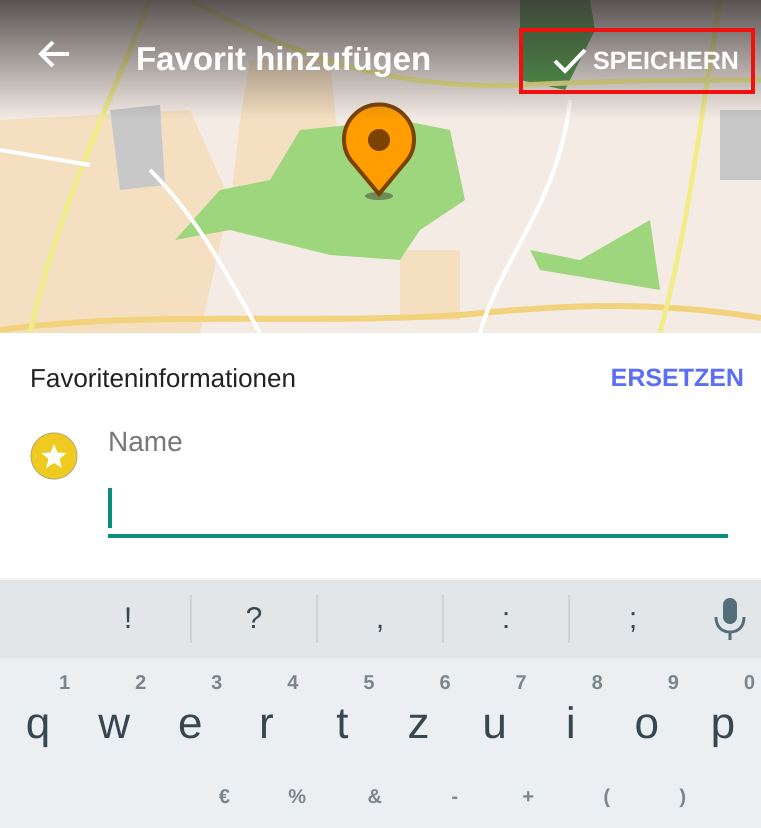  What do you see at coordinates (379, 151) in the screenshot?
I see `map-pin-icon` at bounding box center [379, 151].